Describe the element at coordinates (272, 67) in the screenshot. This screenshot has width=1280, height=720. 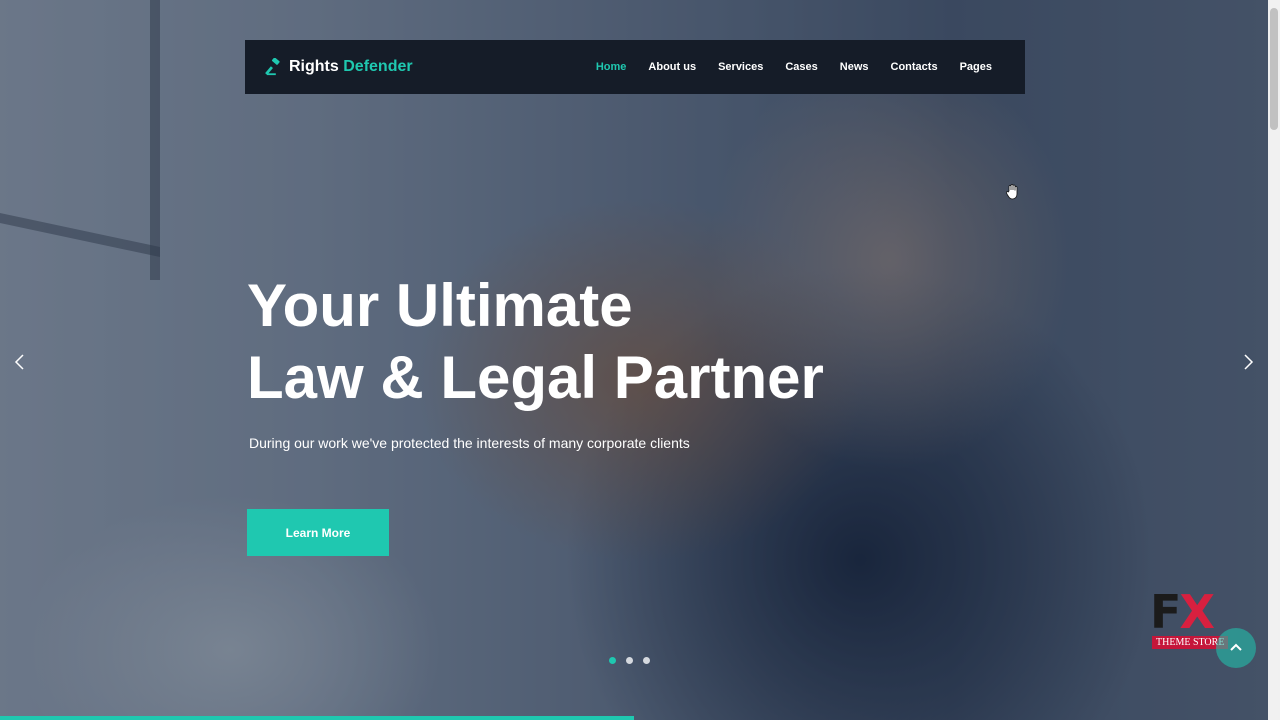
I see `gavel-icon` at that location.